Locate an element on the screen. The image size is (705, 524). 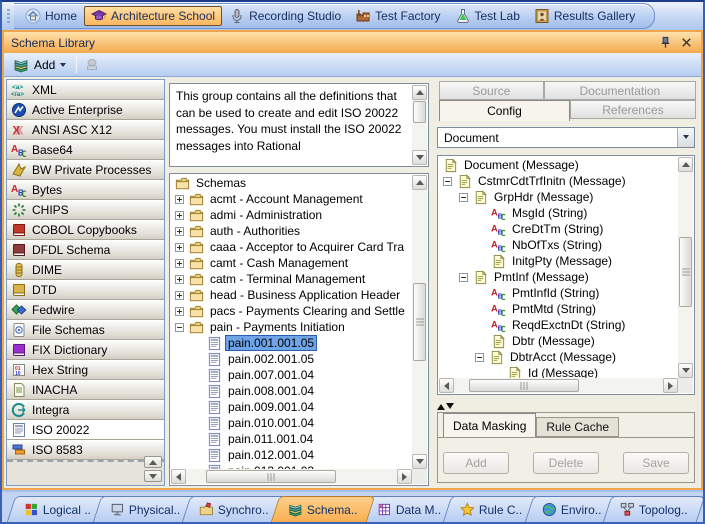
add-dropdown-arrow-icon is located at coordinates (63, 66).